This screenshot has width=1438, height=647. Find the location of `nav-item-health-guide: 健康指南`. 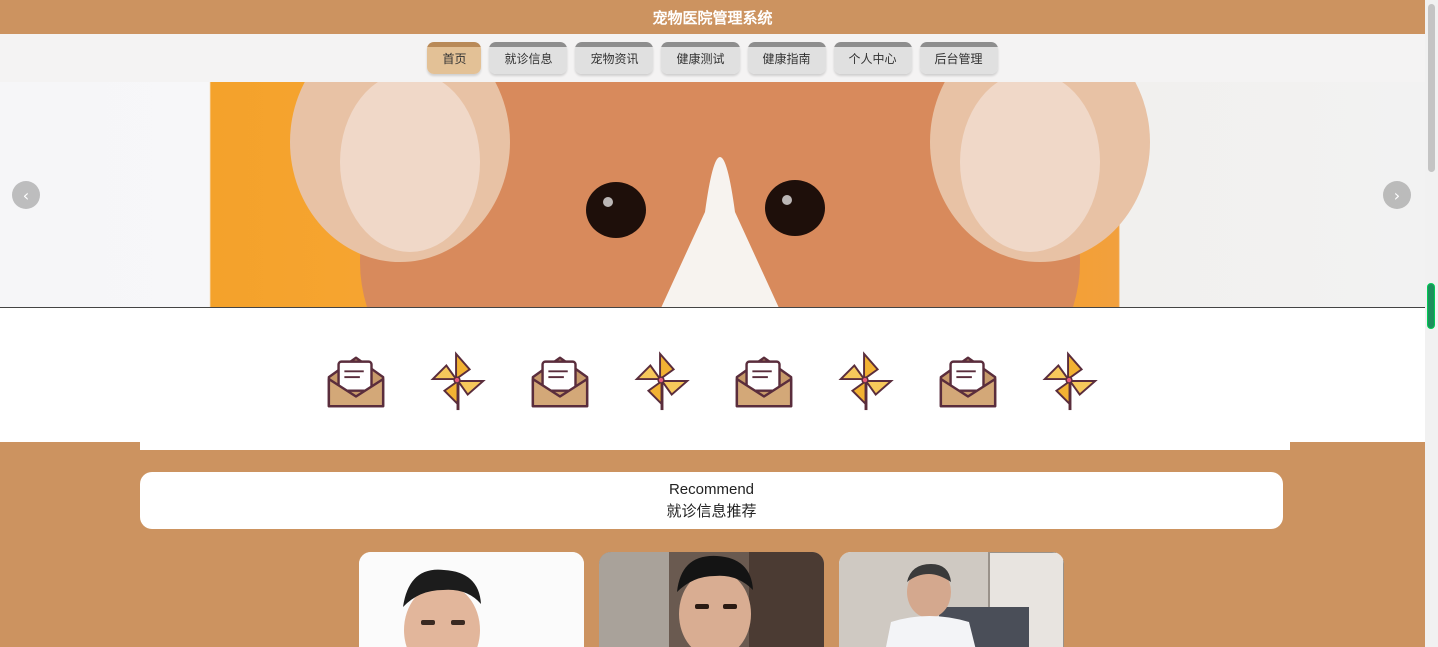

nav-item-health-guide: 健康指南 is located at coordinates (786, 58).